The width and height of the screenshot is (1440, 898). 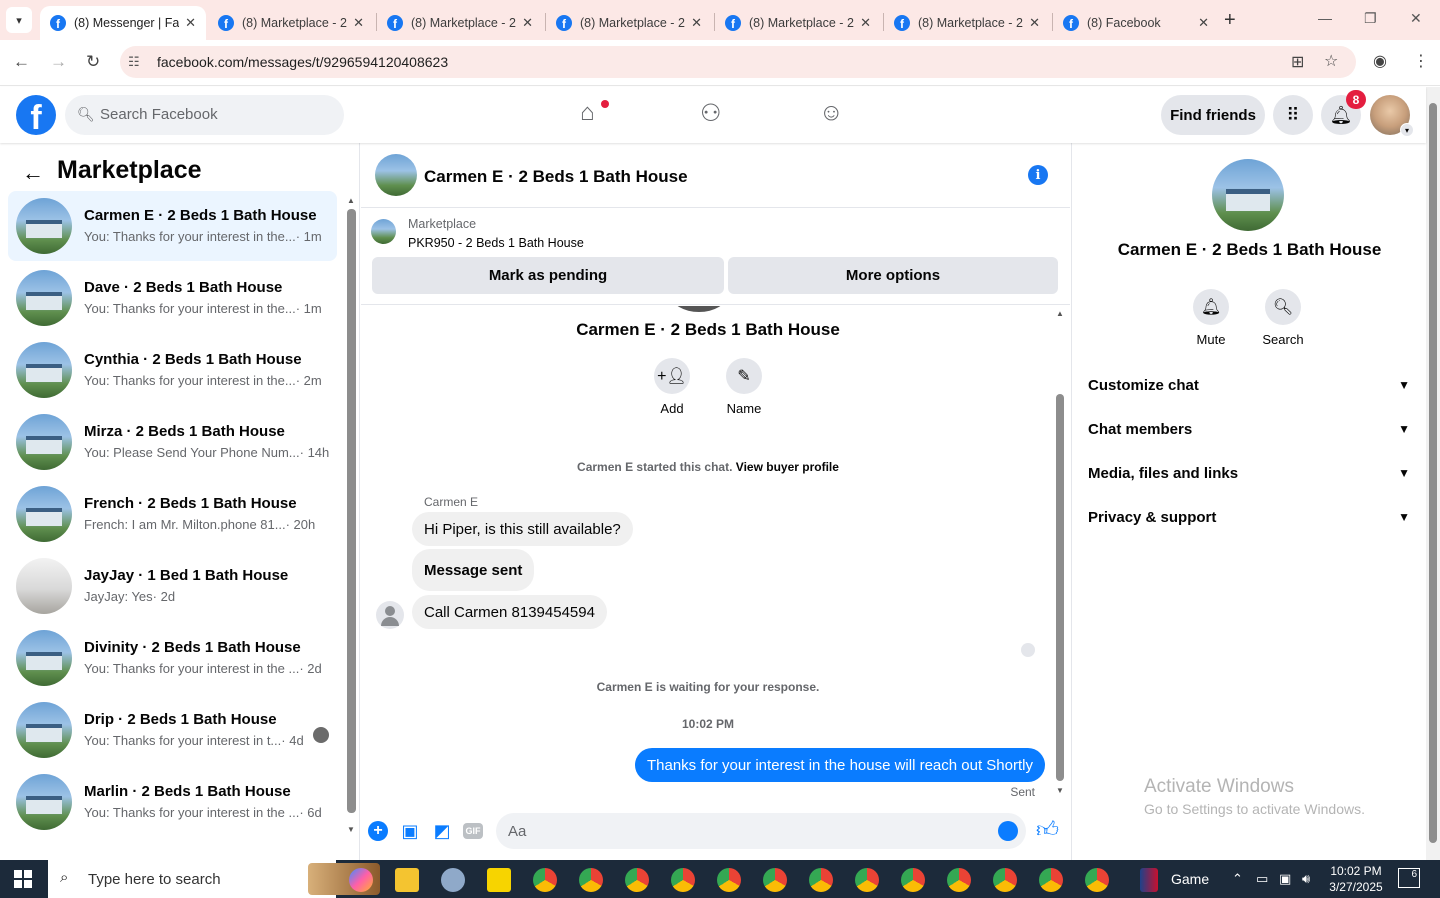 What do you see at coordinates (1293, 115) in the screenshot?
I see `menu-grid-icon: ⠿` at bounding box center [1293, 115].